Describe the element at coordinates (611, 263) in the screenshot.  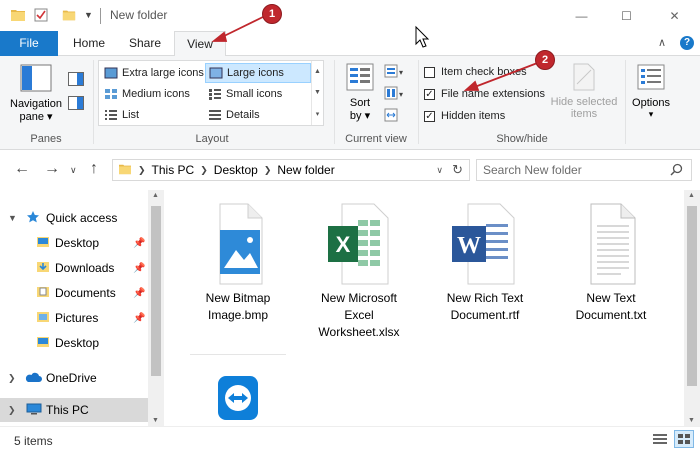
I see `file-item-text: New Text Document.txt` at that location.